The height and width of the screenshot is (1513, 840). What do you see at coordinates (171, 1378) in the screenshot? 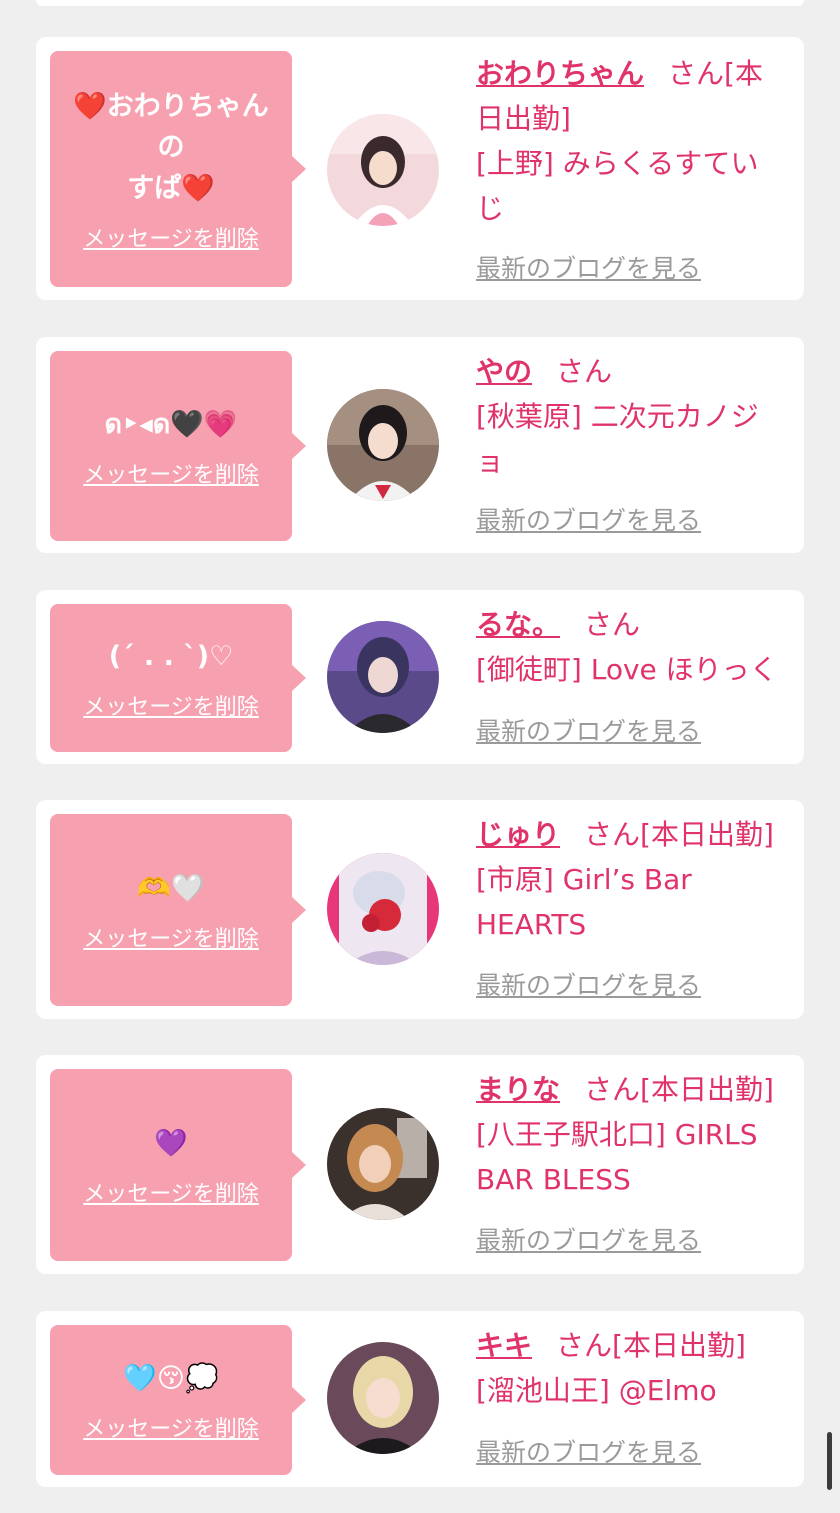
I see `message-text: 🩵😚💭` at bounding box center [171, 1378].